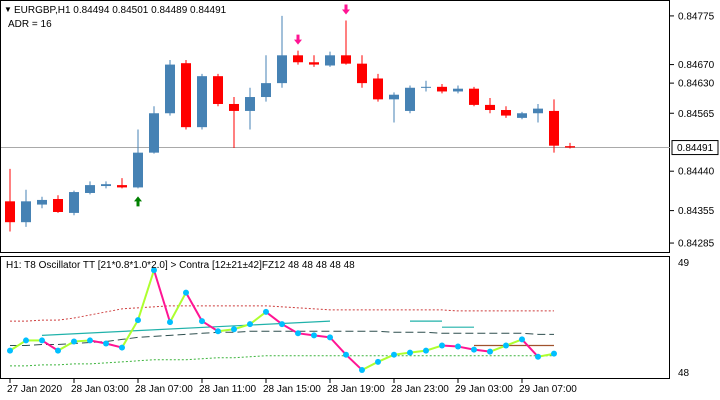 The width and height of the screenshot is (720, 400). Describe the element at coordinates (164, 389) in the screenshot. I see `time-tick-label: 28 Jan 07:00` at that location.